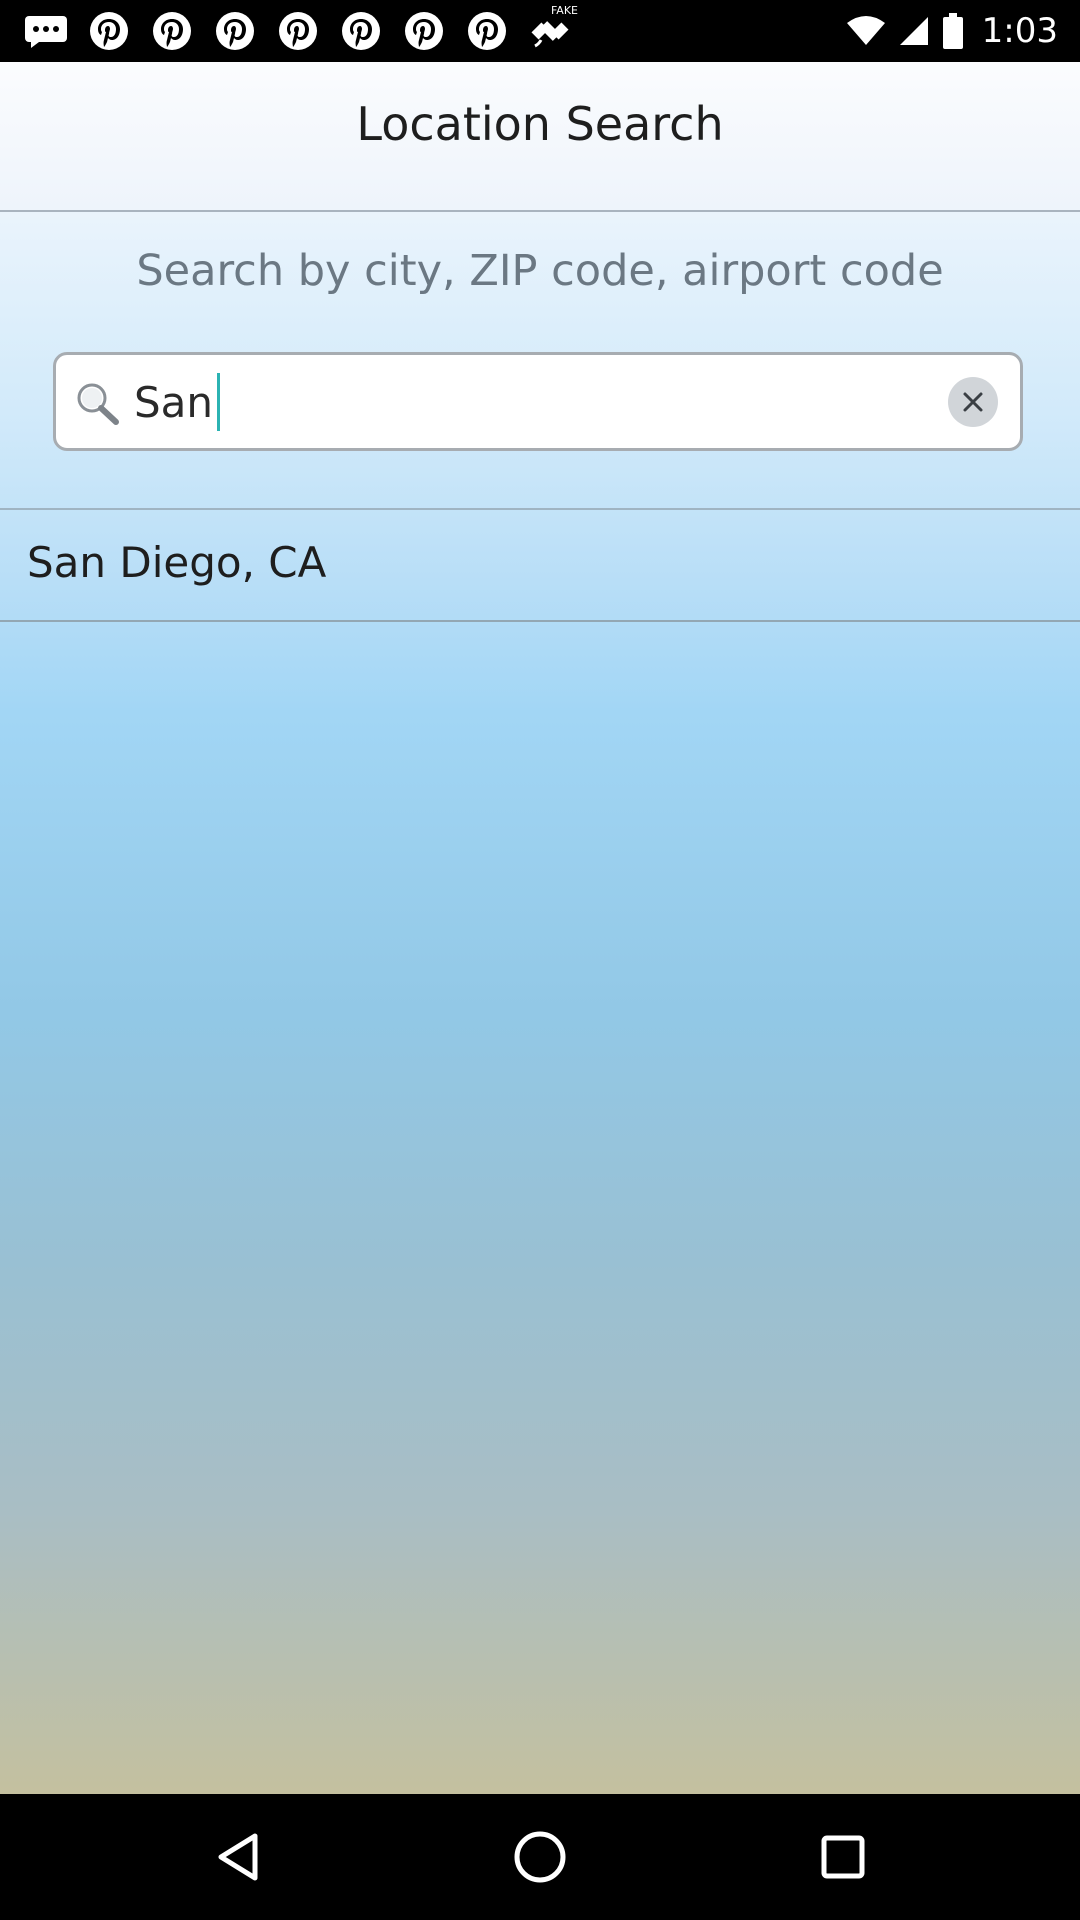  I want to click on recents-button, so click(843, 1857).